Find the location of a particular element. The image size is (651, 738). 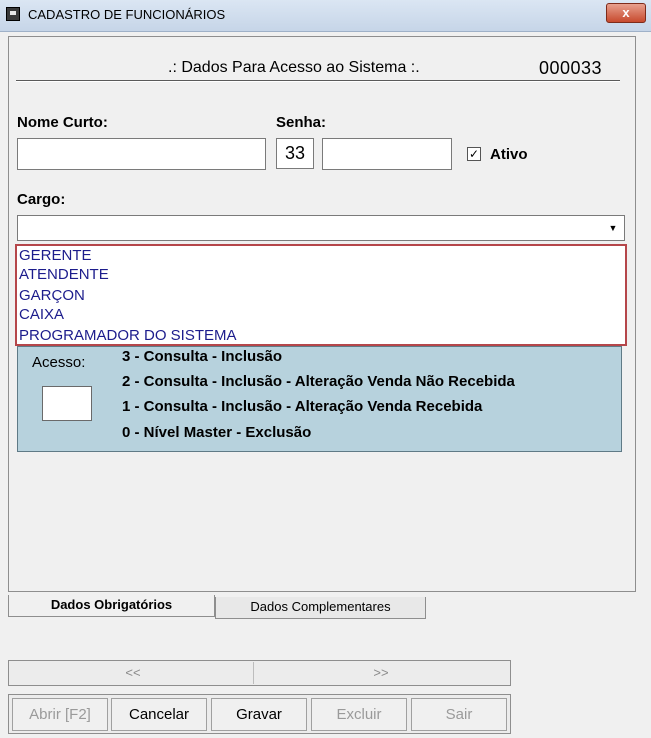

cargo-option: GARÇON is located at coordinates (52, 296).